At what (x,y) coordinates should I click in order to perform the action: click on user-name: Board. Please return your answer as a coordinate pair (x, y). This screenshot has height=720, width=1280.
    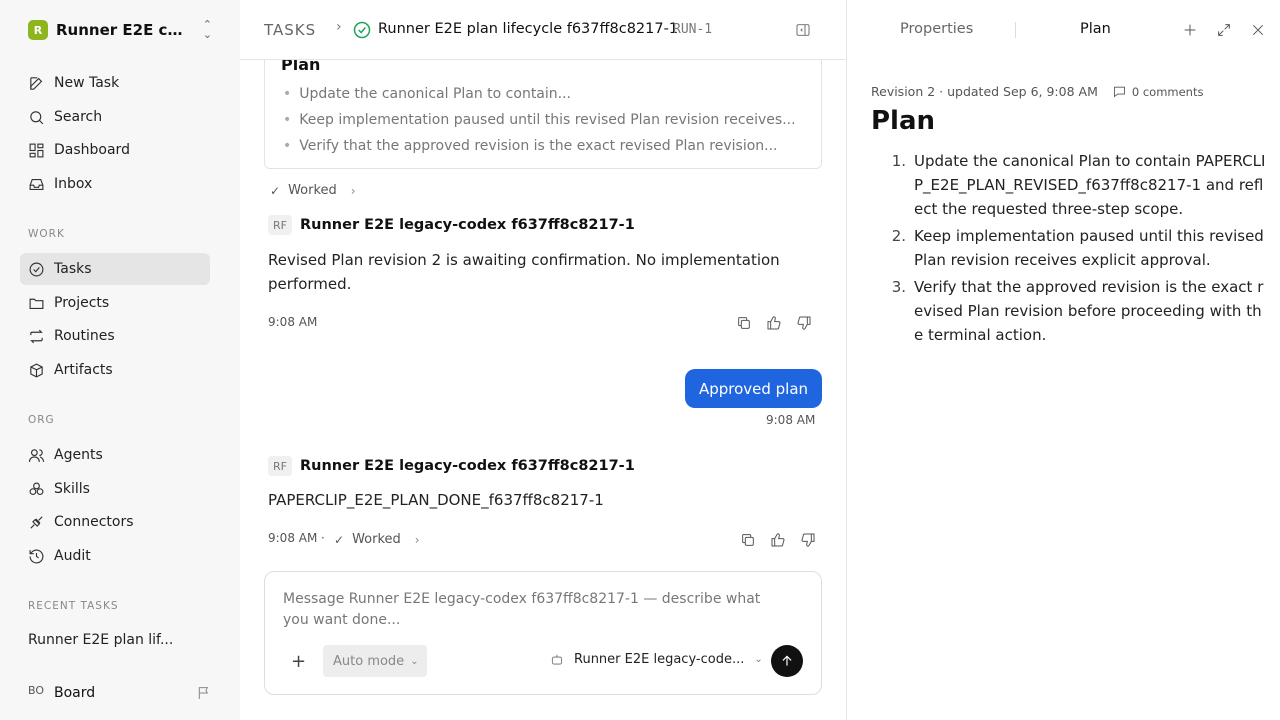
    Looking at the image, I should click on (75, 693).